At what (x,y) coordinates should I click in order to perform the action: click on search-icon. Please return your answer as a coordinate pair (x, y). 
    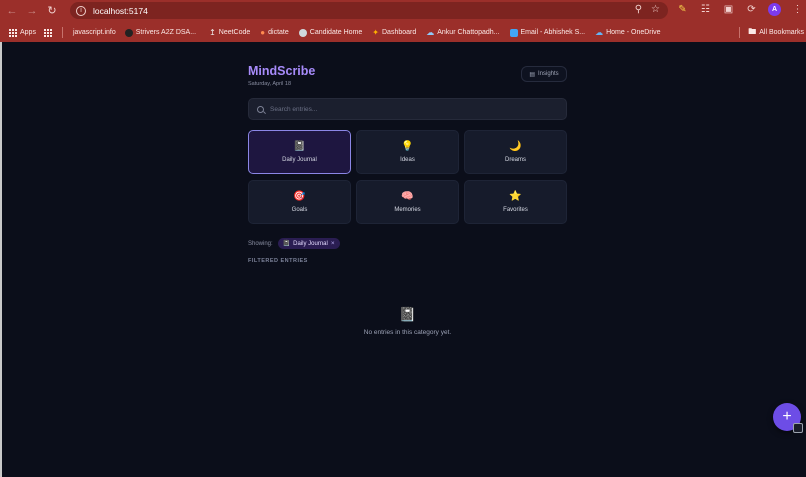
    Looking at the image, I should click on (260, 109).